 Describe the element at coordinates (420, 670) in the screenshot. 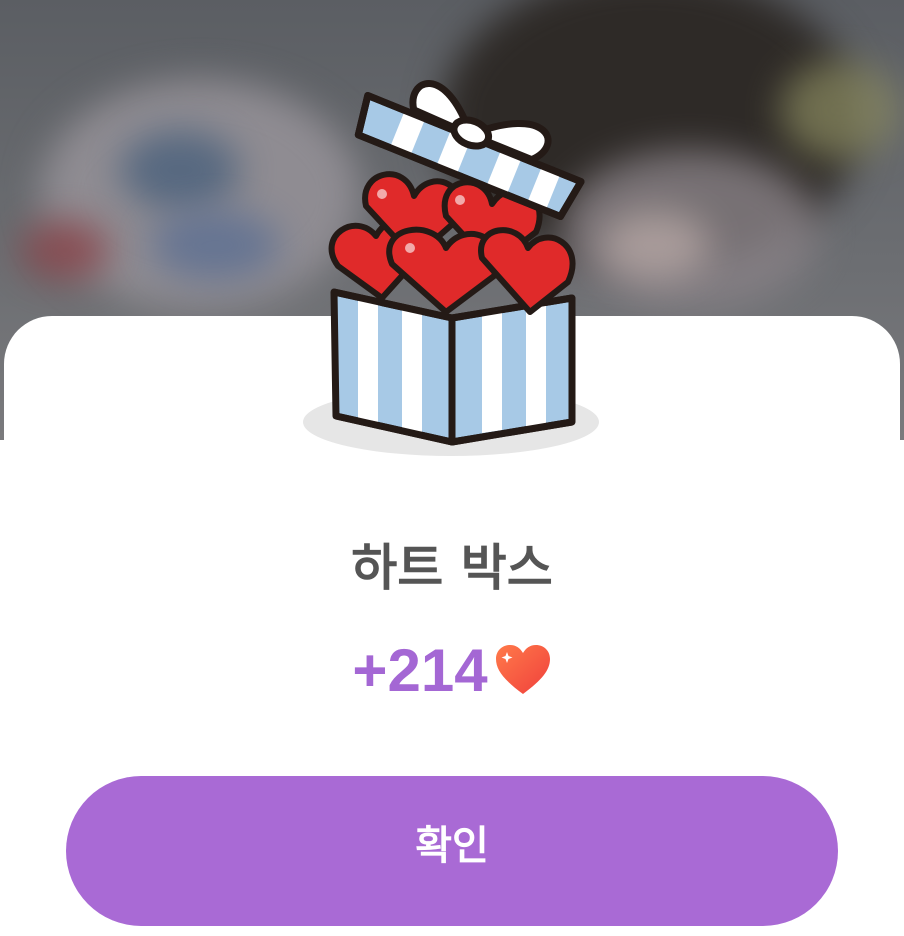

I see `reward-amount: +214` at that location.